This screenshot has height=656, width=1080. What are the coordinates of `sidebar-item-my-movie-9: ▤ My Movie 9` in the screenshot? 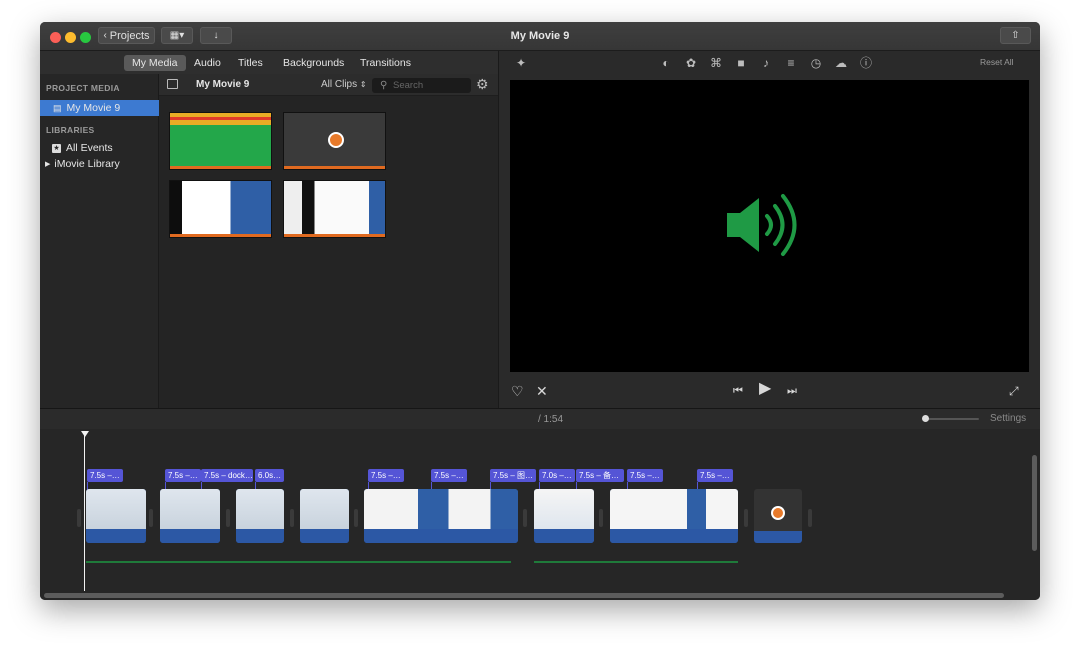 It's located at (99, 108).